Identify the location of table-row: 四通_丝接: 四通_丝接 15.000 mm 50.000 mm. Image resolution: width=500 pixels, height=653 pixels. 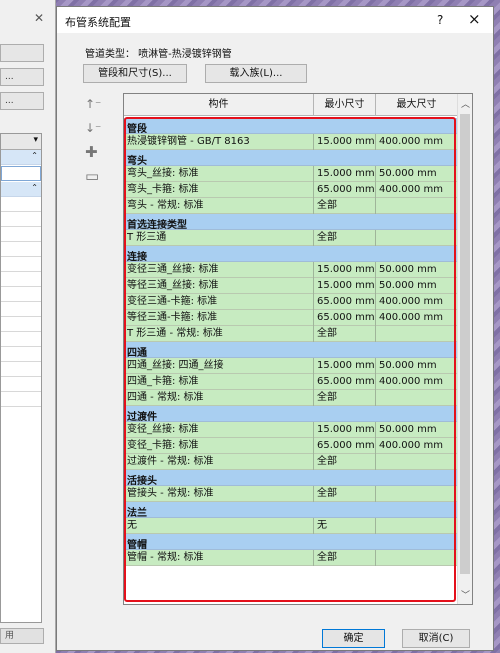
(291, 366).